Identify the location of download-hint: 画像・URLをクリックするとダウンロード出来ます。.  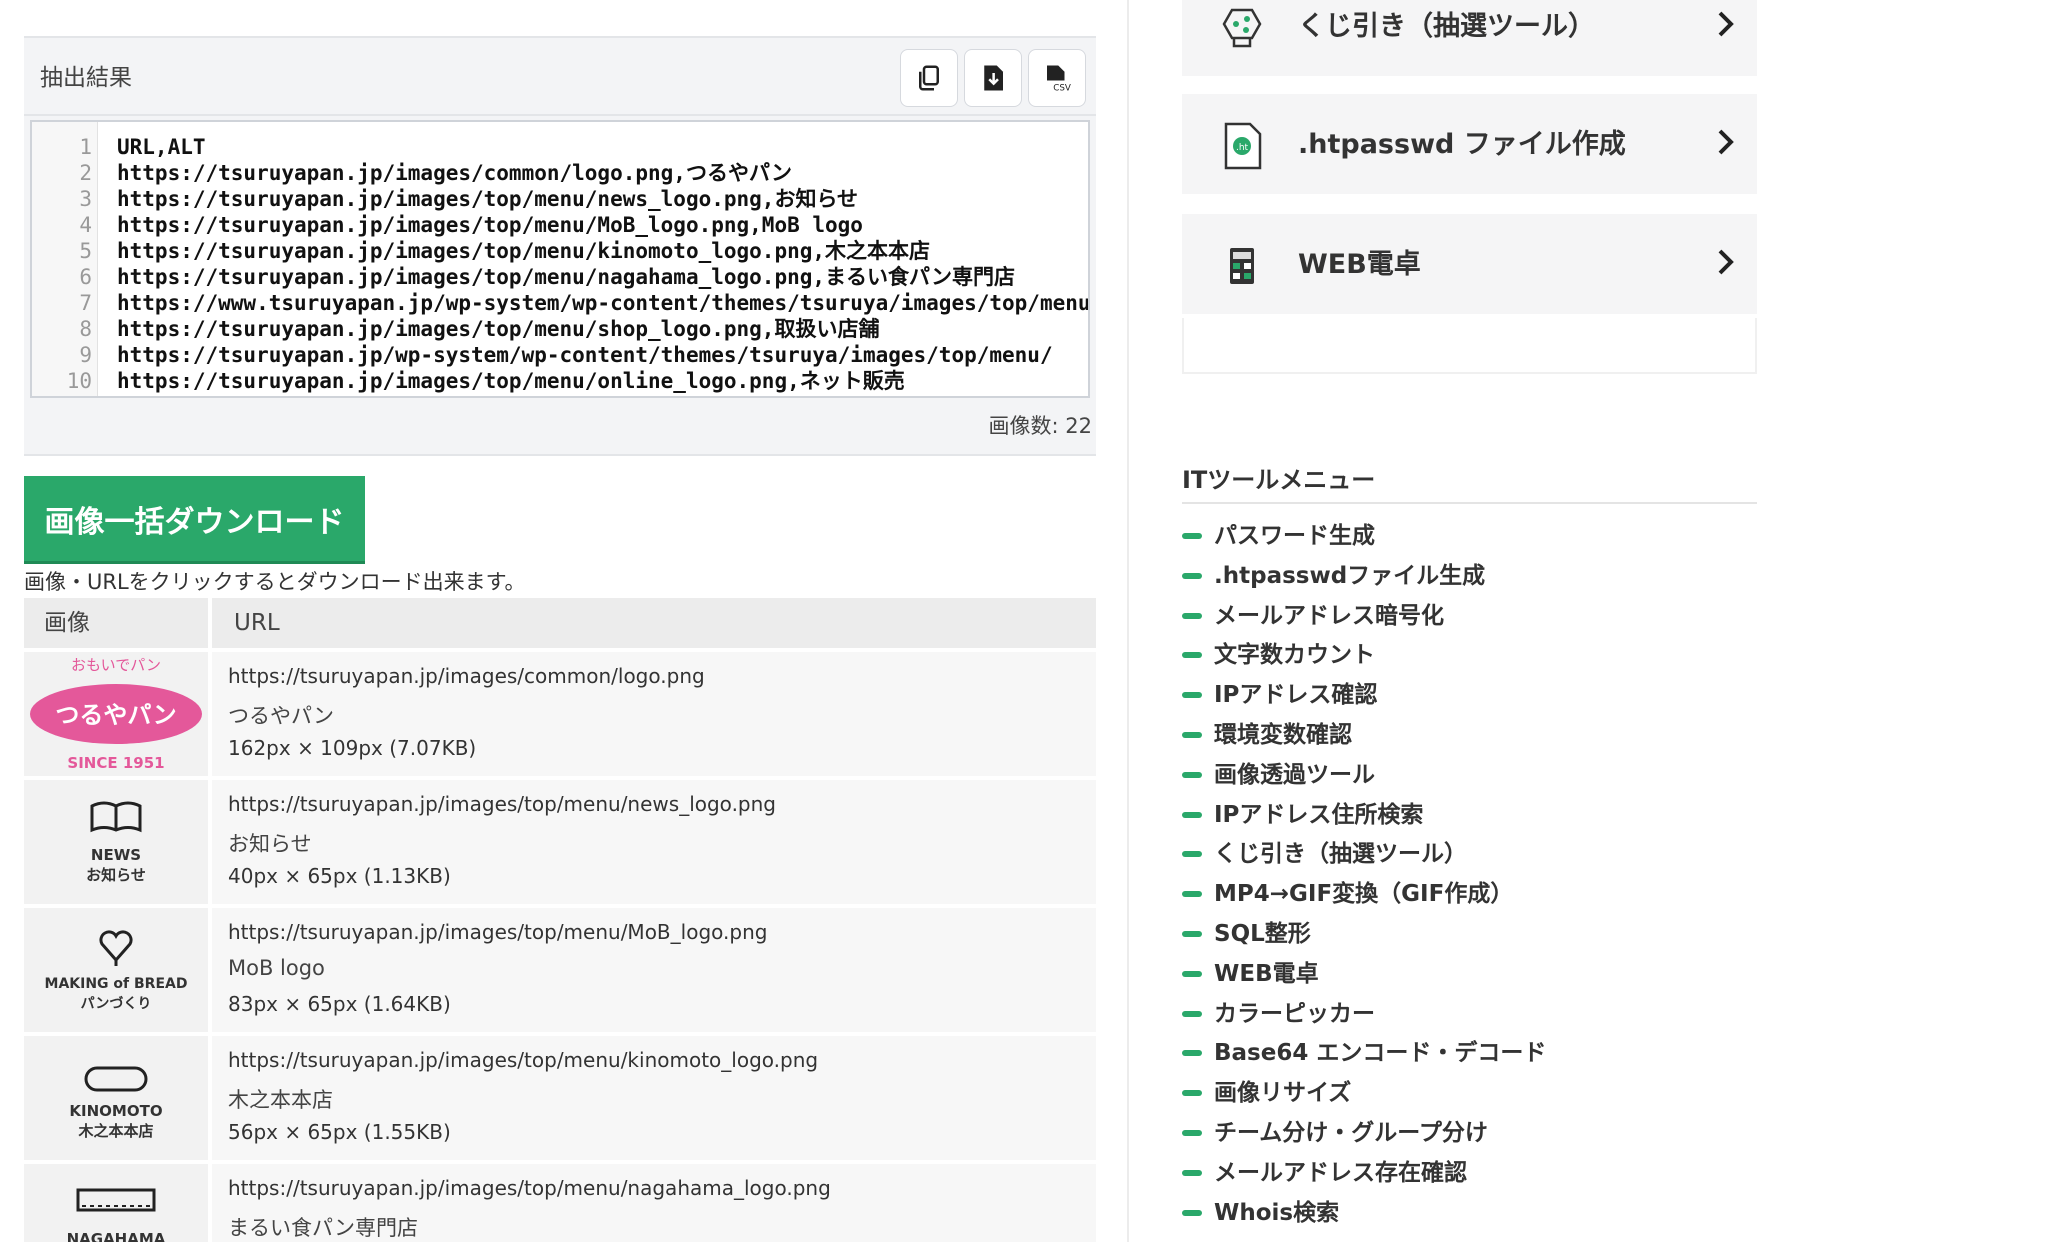
(275, 582).